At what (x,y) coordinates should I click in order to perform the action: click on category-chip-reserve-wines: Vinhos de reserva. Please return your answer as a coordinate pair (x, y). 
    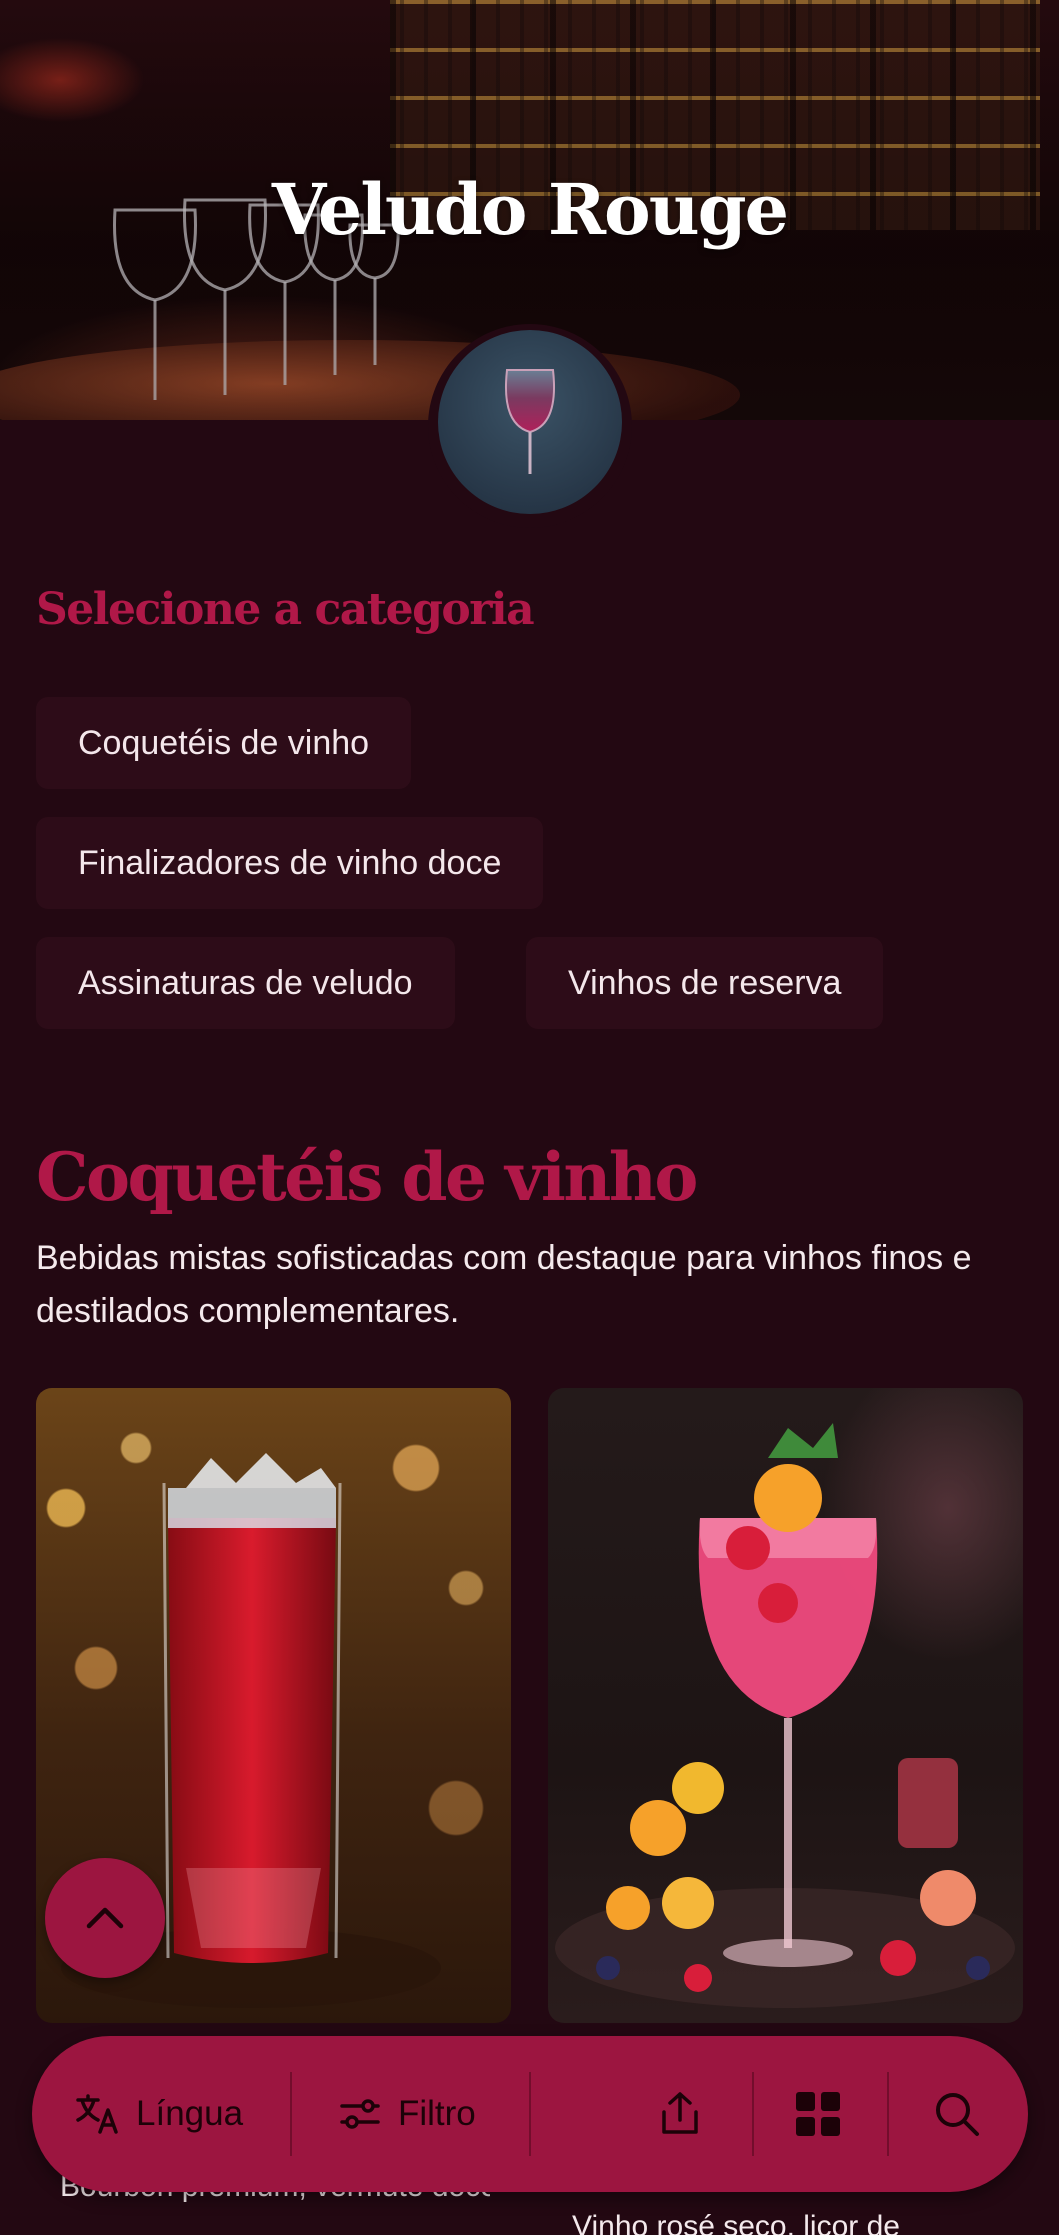
    Looking at the image, I should click on (705, 983).